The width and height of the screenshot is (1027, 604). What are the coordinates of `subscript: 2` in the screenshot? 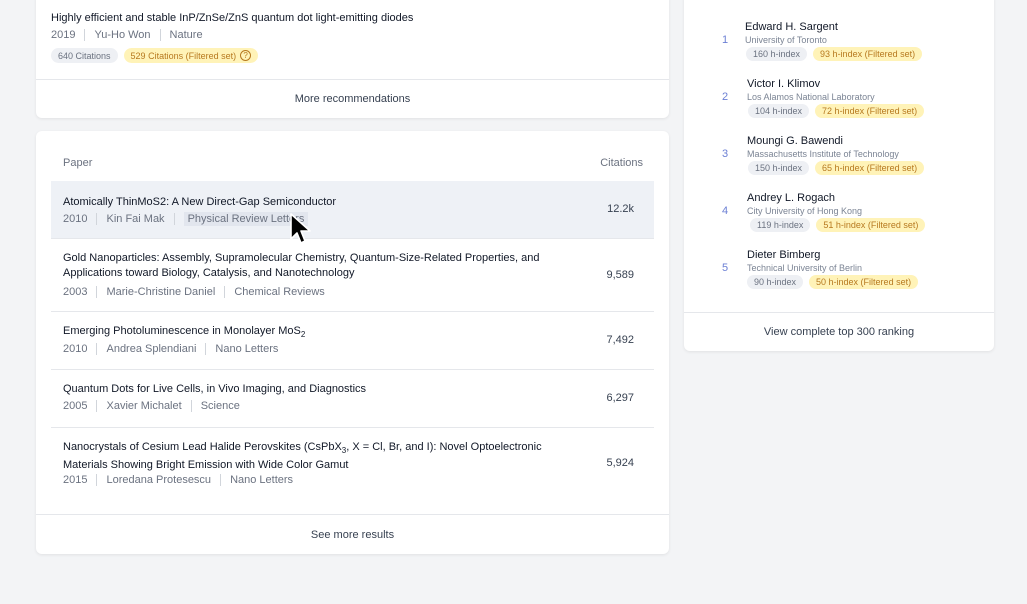 It's located at (303, 335).